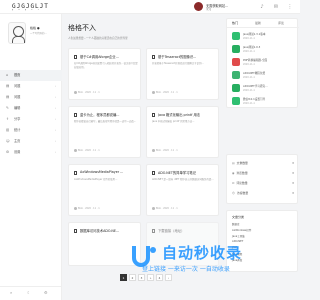  I want to click on message-icon: ✉, so click(276, 7).